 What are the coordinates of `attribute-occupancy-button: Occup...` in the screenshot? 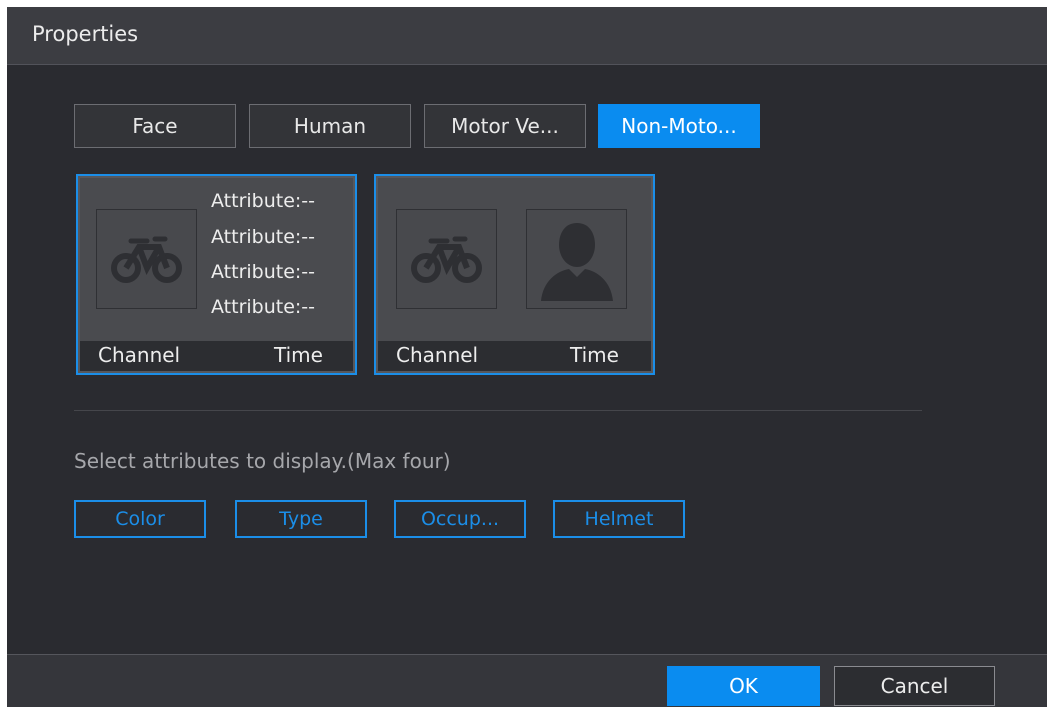 It's located at (460, 519).